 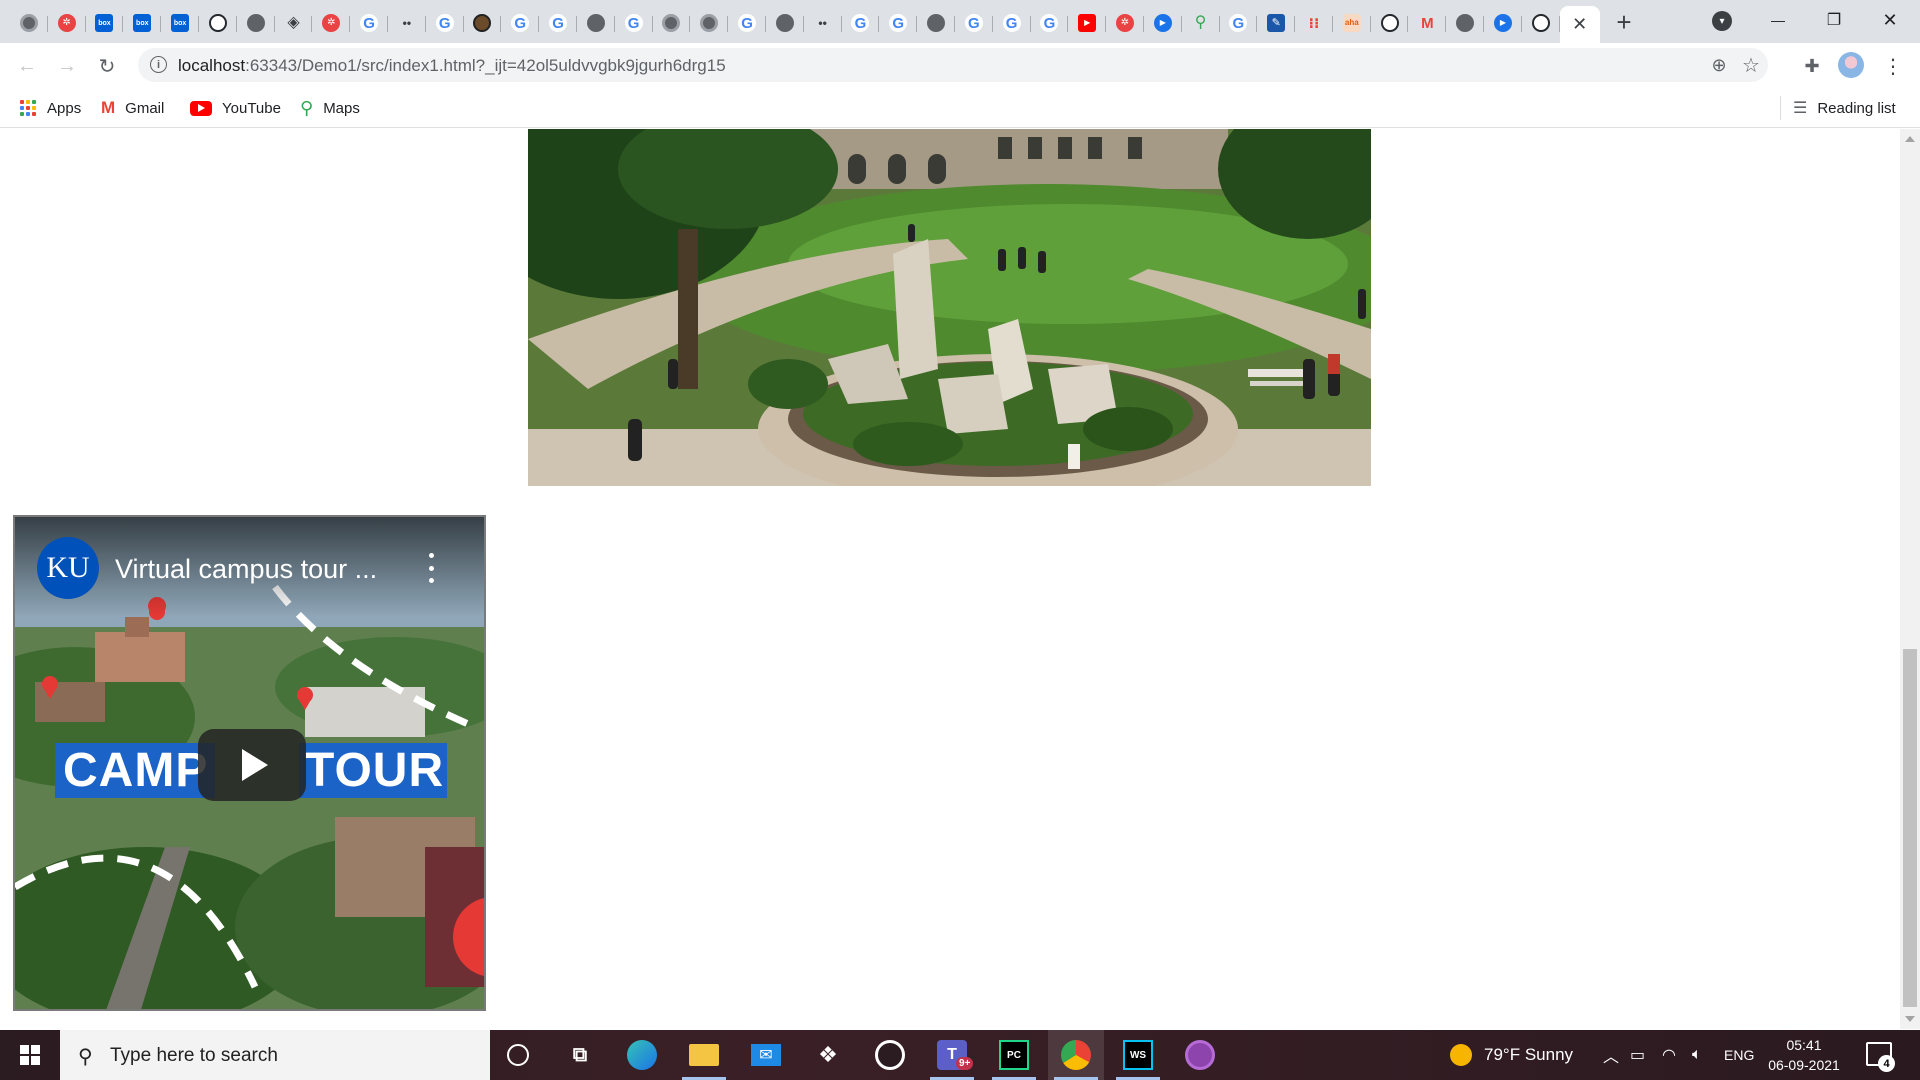 I want to click on tab: ⚲, so click(x=1201, y=23).